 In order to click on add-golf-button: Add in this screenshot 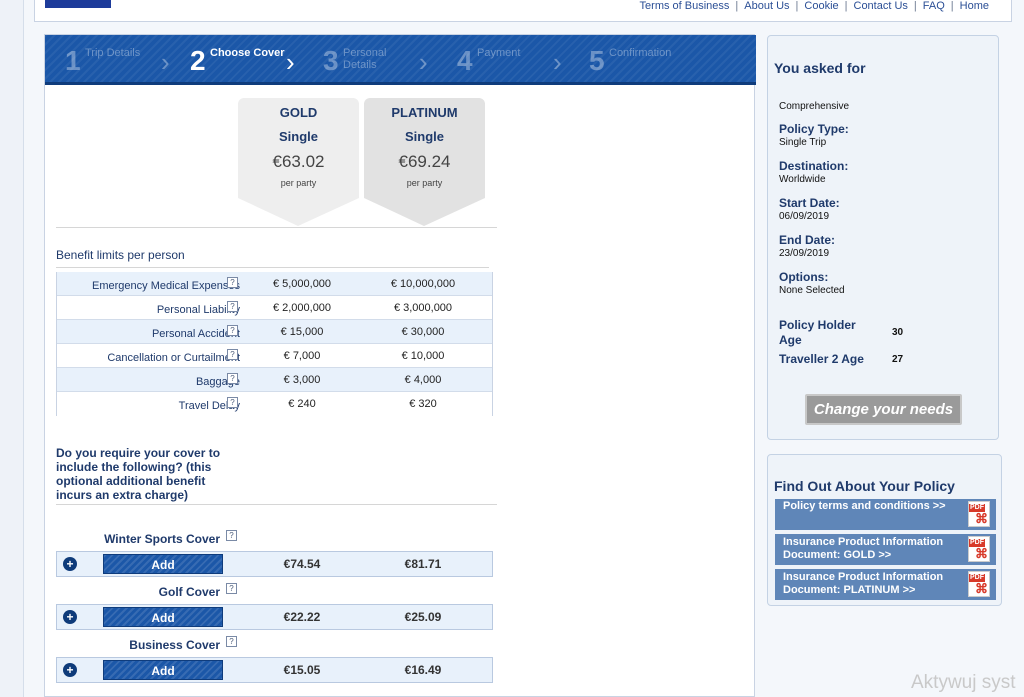, I will do `click(163, 617)`.